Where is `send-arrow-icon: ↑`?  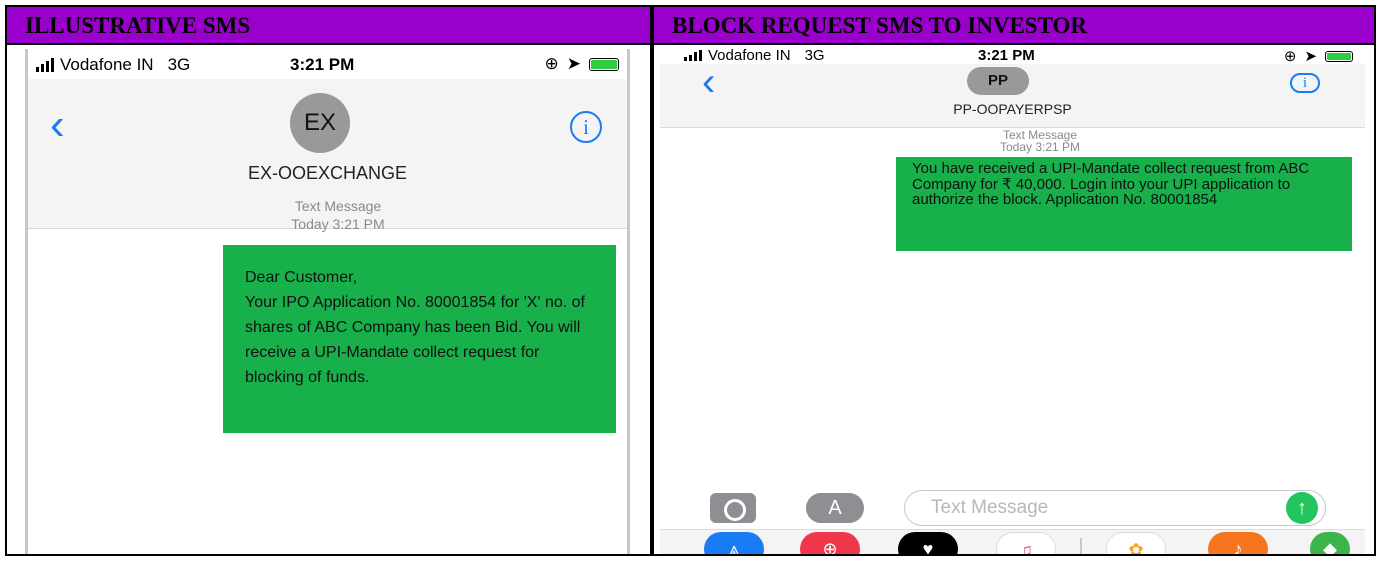 send-arrow-icon: ↑ is located at coordinates (1302, 508).